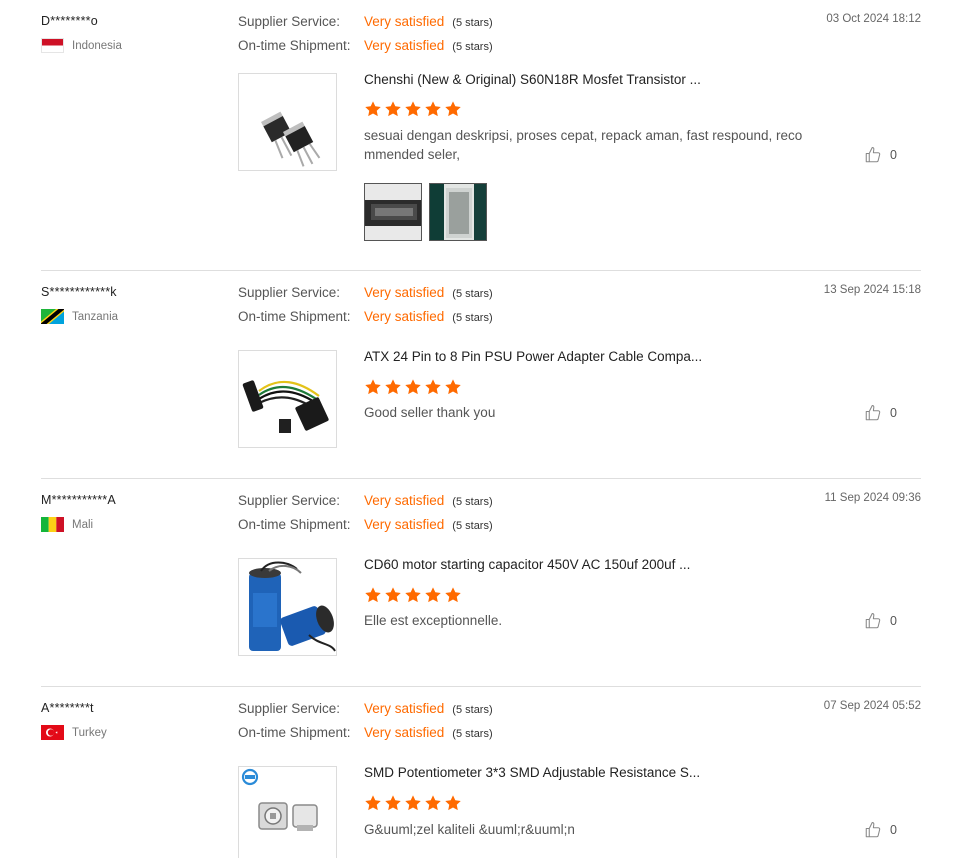 The height and width of the screenshot is (858, 960). I want to click on capacitor-product-image, so click(287, 607).